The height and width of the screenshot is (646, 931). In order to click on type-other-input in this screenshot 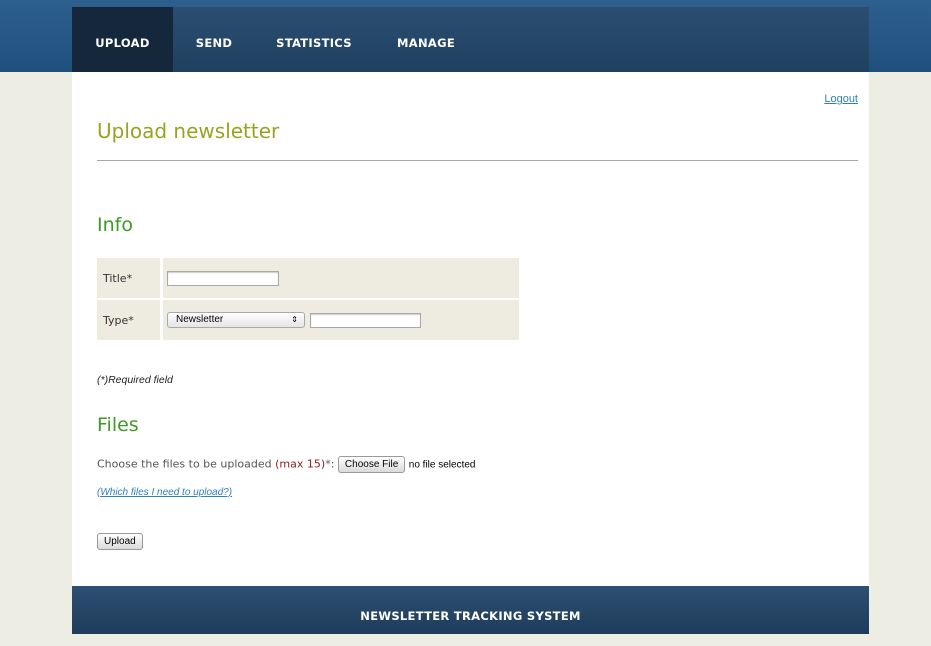, I will do `click(365, 320)`.